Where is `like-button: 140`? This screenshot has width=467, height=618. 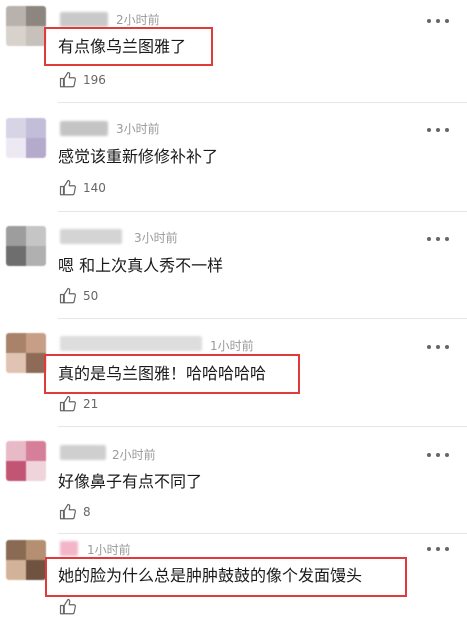
like-button: 140 is located at coordinates (82, 188).